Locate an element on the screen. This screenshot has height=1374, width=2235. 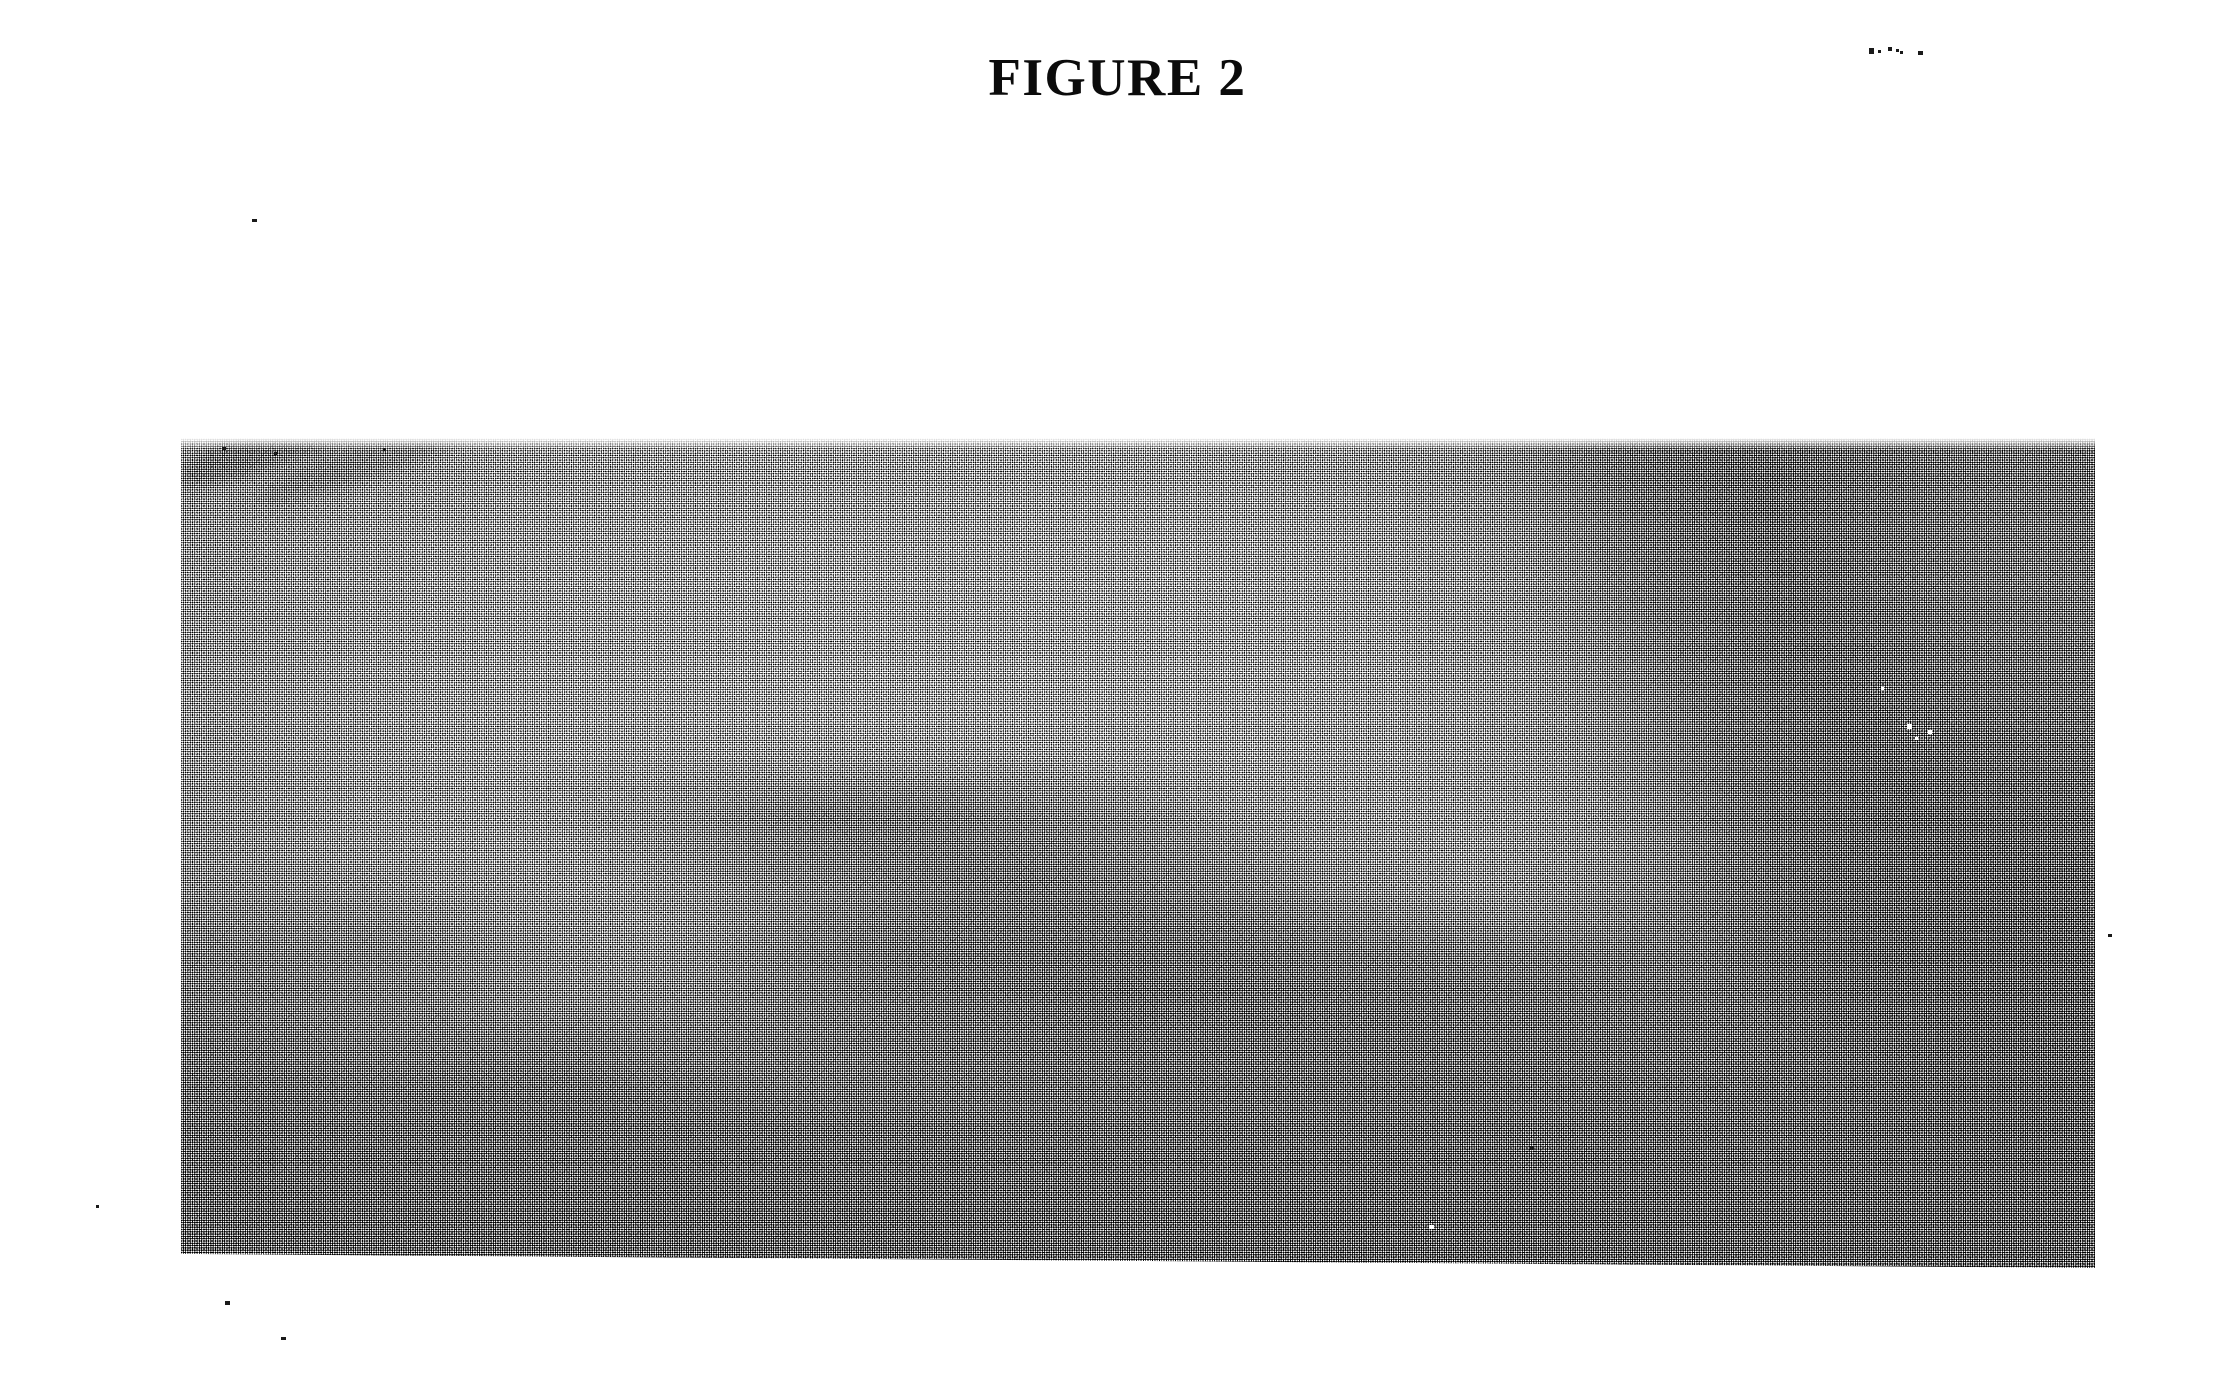
photo-top-fade is located at coordinates (1138, 444).